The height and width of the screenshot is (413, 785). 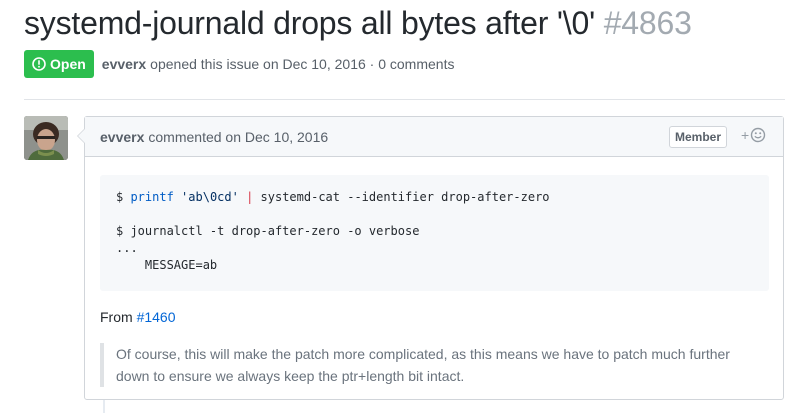 I want to click on avatar-image, so click(x=46, y=138).